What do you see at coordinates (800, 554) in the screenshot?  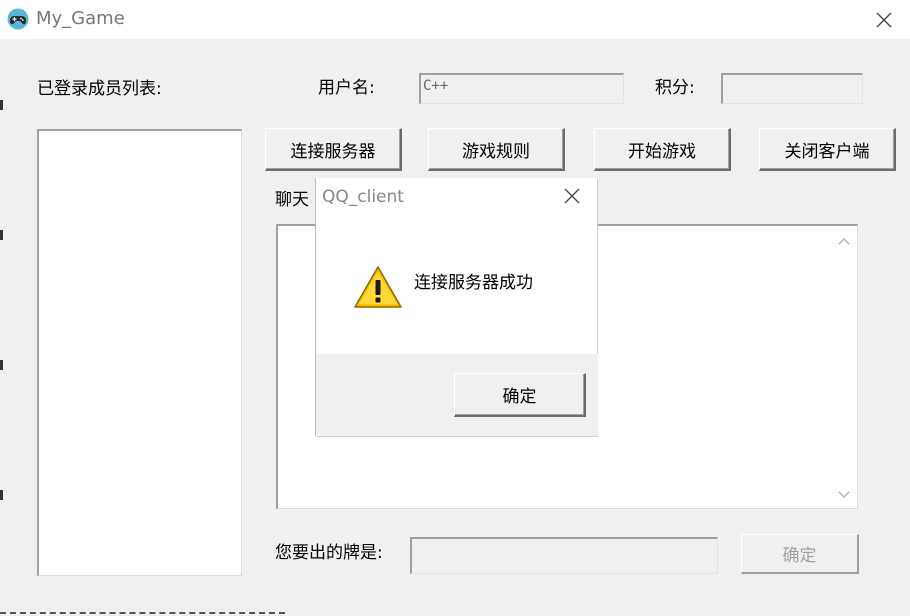 I see `confirm-button: 确定` at bounding box center [800, 554].